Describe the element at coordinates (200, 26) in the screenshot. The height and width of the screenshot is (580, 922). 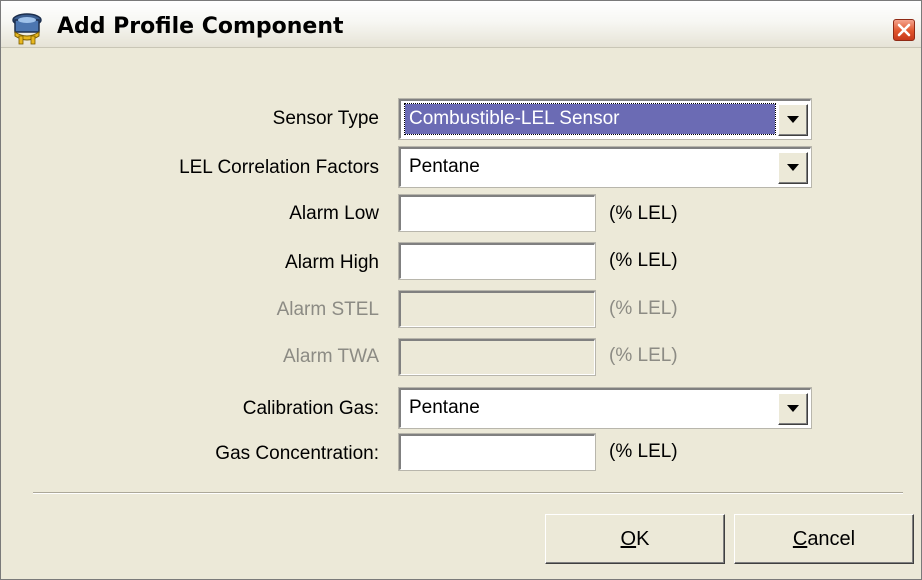
I see `dialog-title: Add Profile Component` at that location.